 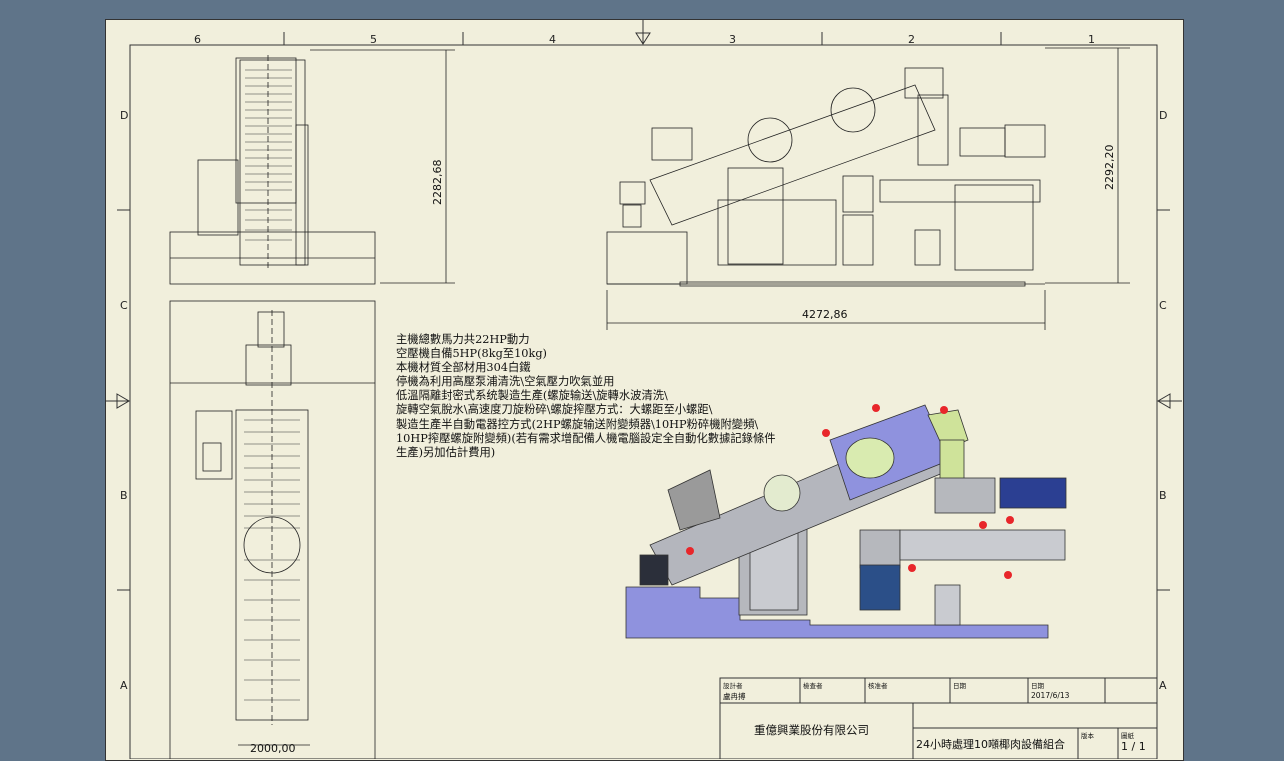 What do you see at coordinates (532, 396) in the screenshot?
I see `note-line: 低溫隔離封密式系统製造生產(螺旋输送\旋轉水波清洗\` at bounding box center [532, 396].